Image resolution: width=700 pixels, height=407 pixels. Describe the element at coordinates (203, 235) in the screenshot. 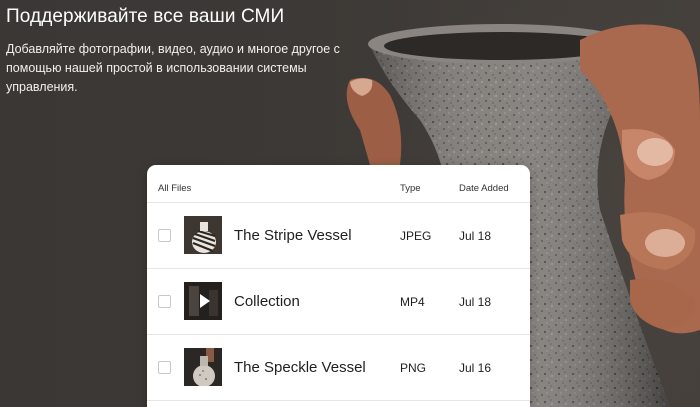

I see `striped-vase-thumbnail` at that location.